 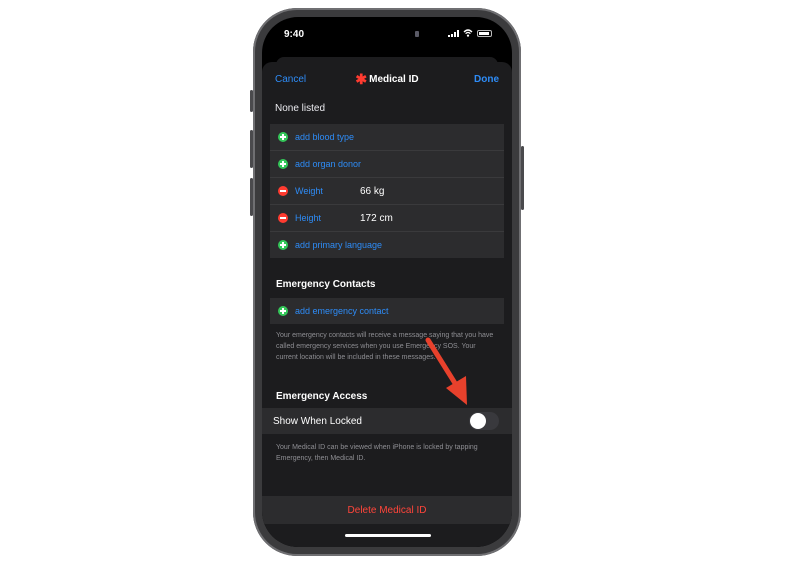 I want to click on wifi-icon, so click(x=468, y=33).